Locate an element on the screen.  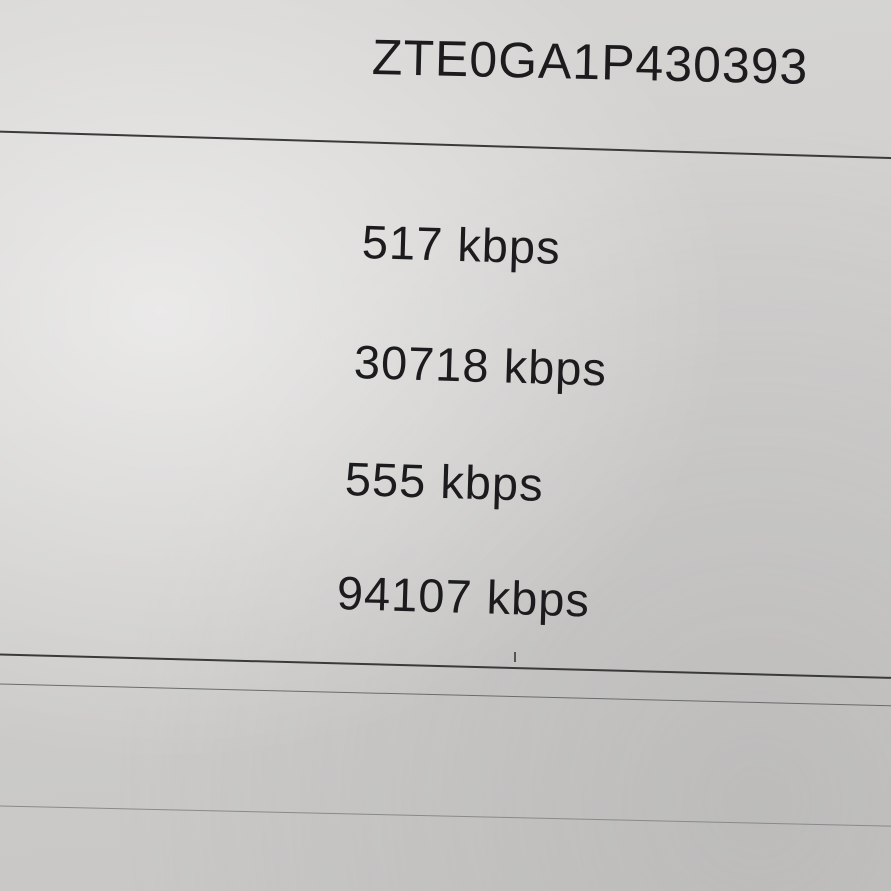
serial-number-value: ZTE0GA1P430393 is located at coordinates (590, 62).